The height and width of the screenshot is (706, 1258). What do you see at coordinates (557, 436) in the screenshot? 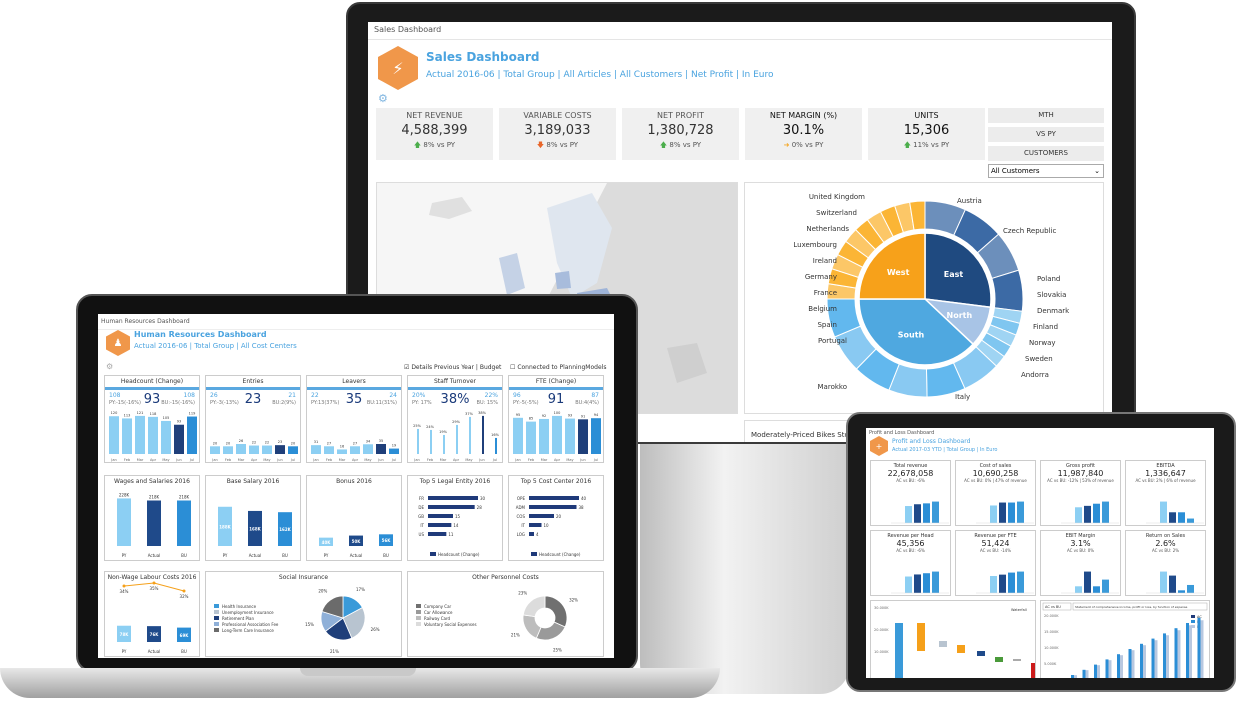
I see `kpi-bar-chart: 95 Jan 85 Feb 92 Mar 100 Apr 93 May 91 Jun 94 Jul` at bounding box center [557, 436].